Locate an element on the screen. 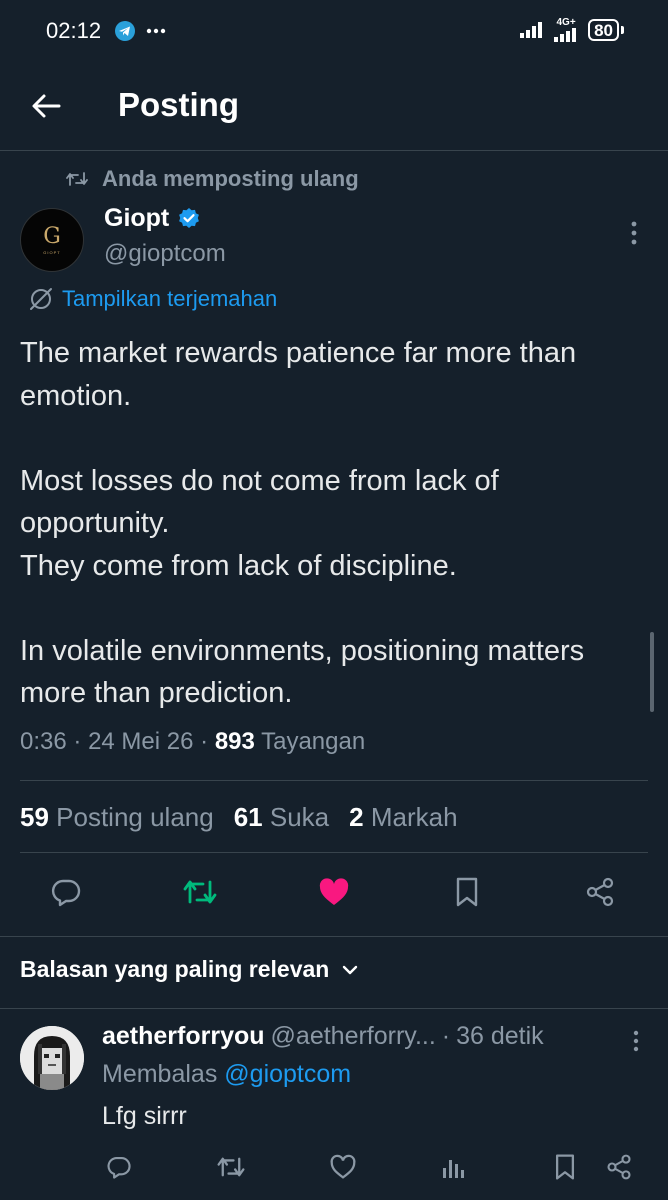 The width and height of the screenshot is (668, 1200). author-name: Giopt is located at coordinates (137, 218).